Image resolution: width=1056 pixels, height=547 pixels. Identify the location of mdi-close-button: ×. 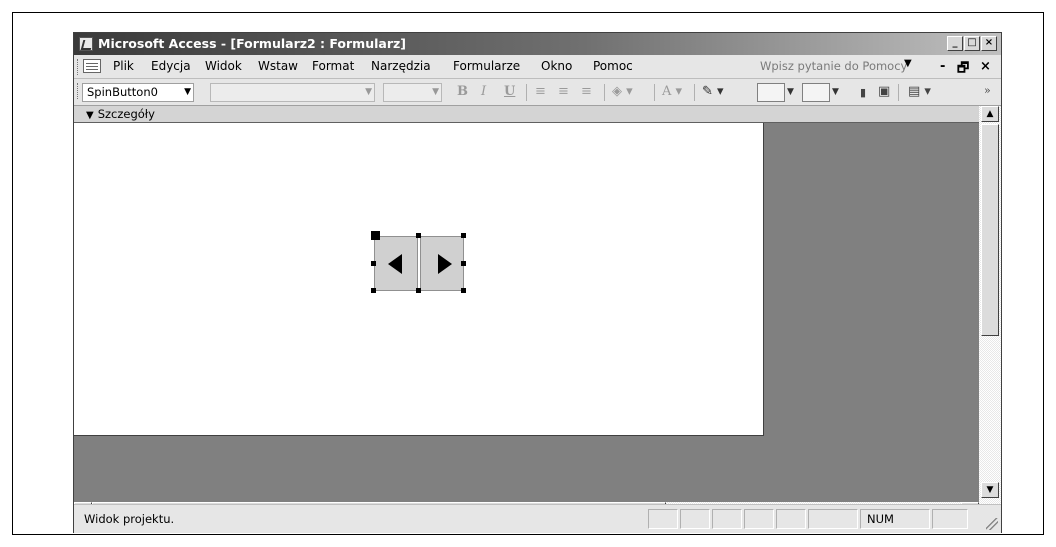
(985, 66).